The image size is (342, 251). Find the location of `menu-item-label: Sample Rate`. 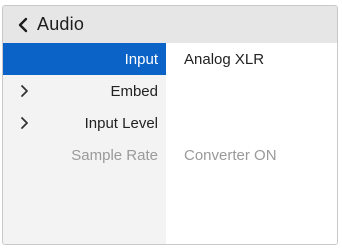

menu-item-label: Sample Rate is located at coordinates (114, 155).